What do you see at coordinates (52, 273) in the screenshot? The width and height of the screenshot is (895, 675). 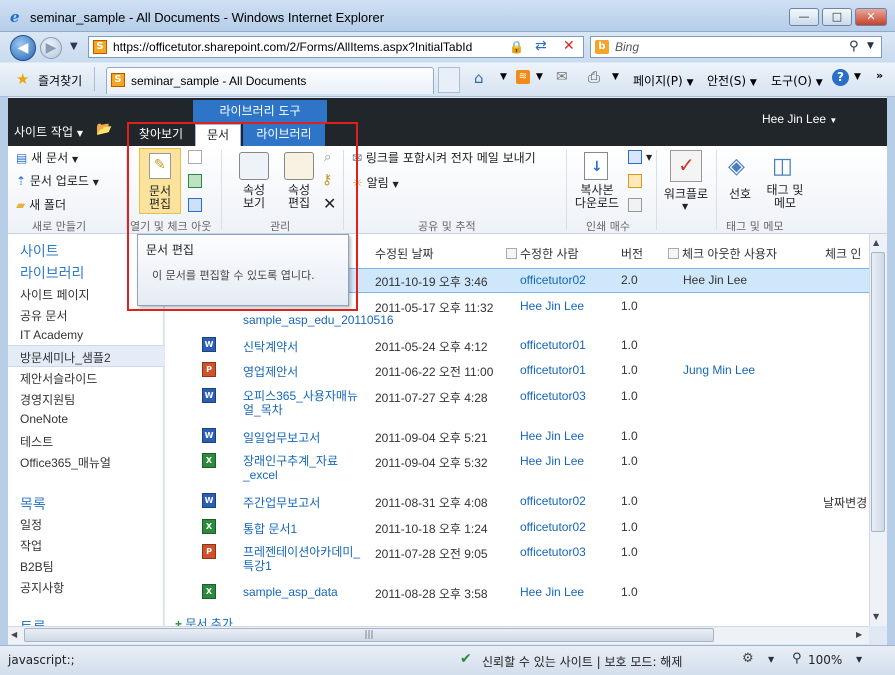 I see `nav-heading-libraries: 라이브러리` at bounding box center [52, 273].